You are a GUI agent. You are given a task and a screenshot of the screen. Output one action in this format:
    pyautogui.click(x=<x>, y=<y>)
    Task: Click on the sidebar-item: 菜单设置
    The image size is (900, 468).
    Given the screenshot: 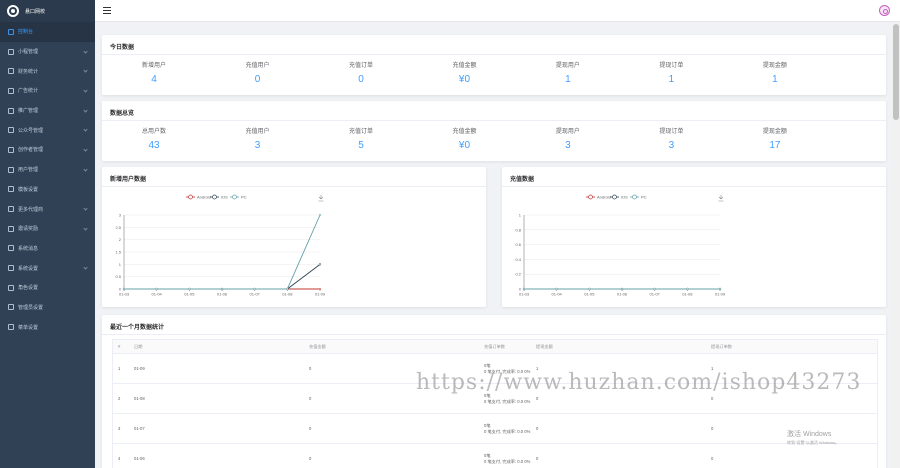 What is the action you would take?
    pyautogui.click(x=47, y=327)
    